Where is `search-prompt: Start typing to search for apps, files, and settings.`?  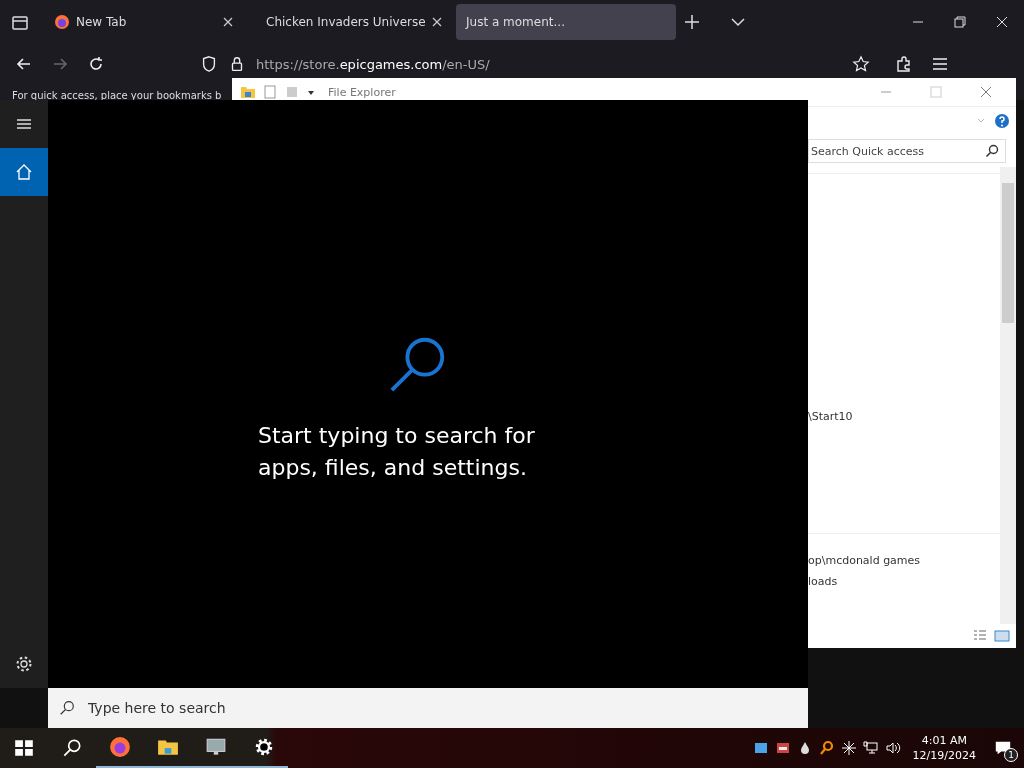 search-prompt: Start typing to search for apps, files, and settings. is located at coordinates (397, 452).